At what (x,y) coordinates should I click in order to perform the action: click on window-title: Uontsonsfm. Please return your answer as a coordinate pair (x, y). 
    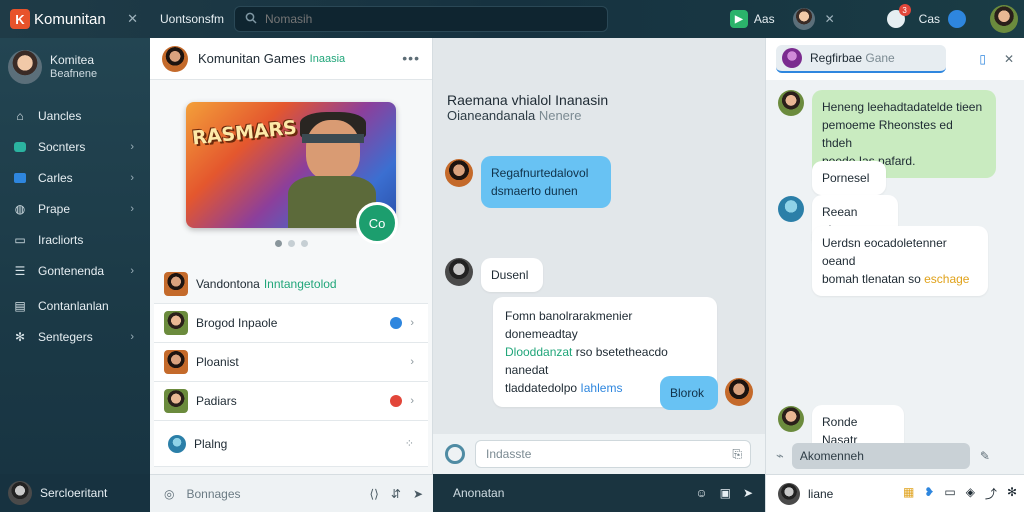
    Looking at the image, I should click on (192, 19).